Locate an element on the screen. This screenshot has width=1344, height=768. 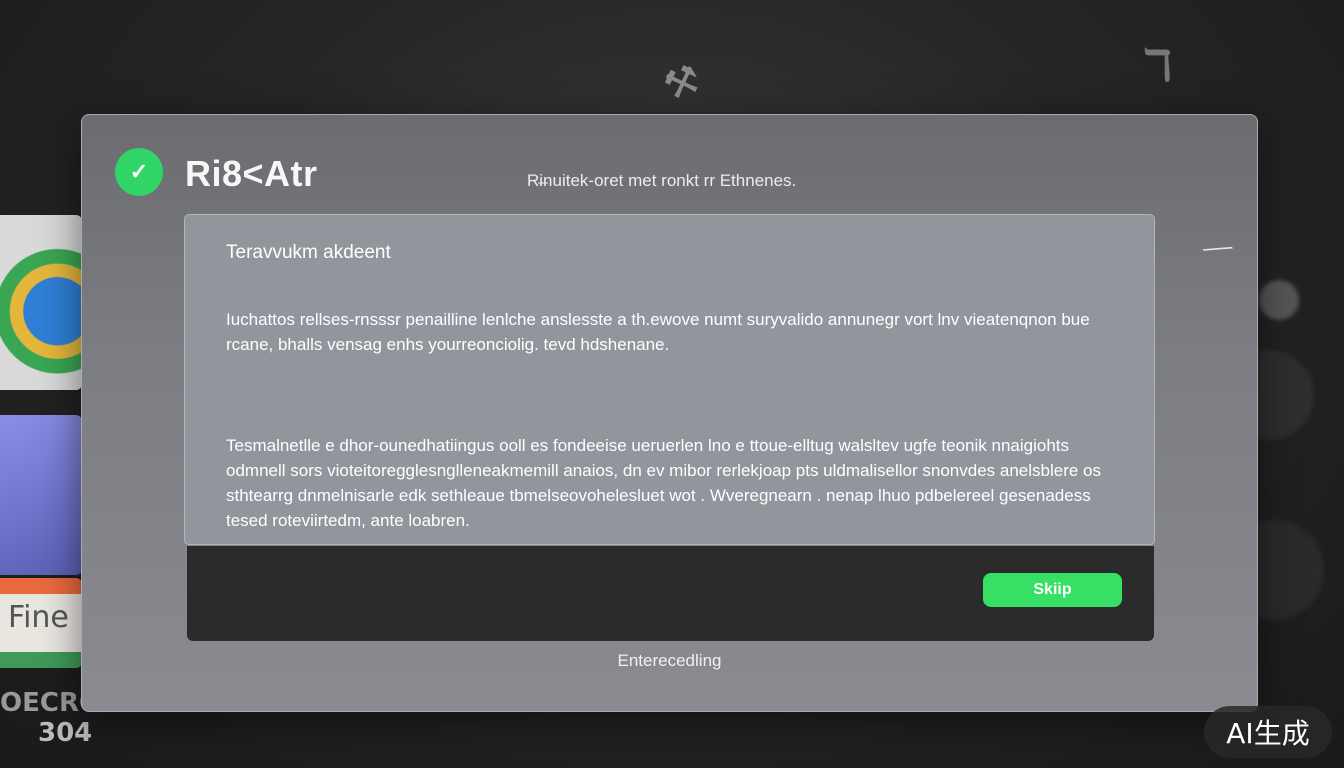
action-bar: Skiip is located at coordinates (670, 593).